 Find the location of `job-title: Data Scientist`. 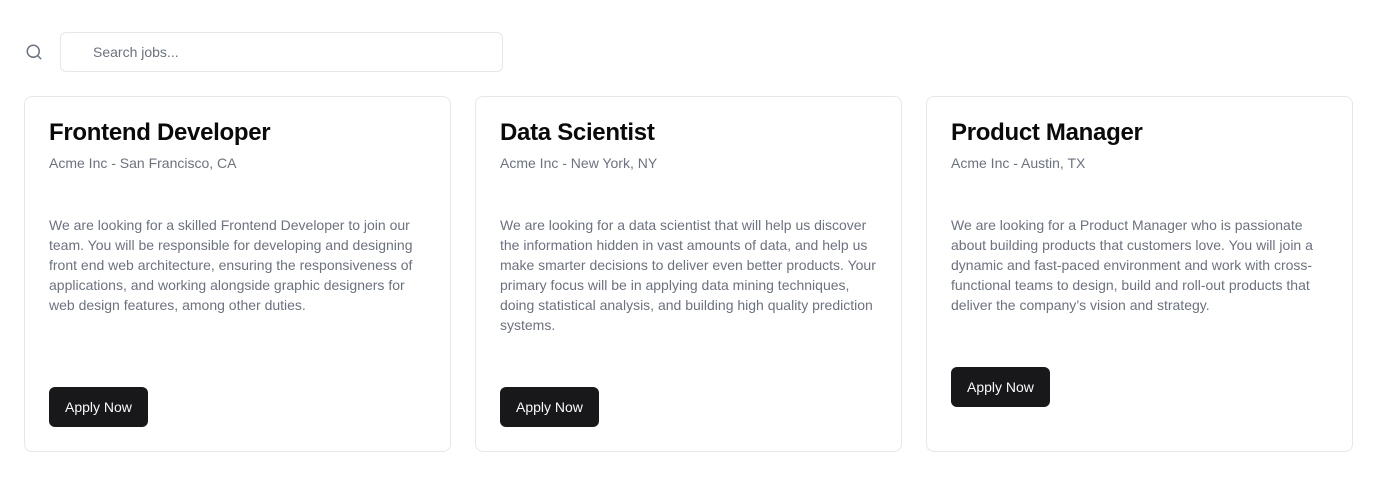

job-title: Data Scientist is located at coordinates (577, 132).